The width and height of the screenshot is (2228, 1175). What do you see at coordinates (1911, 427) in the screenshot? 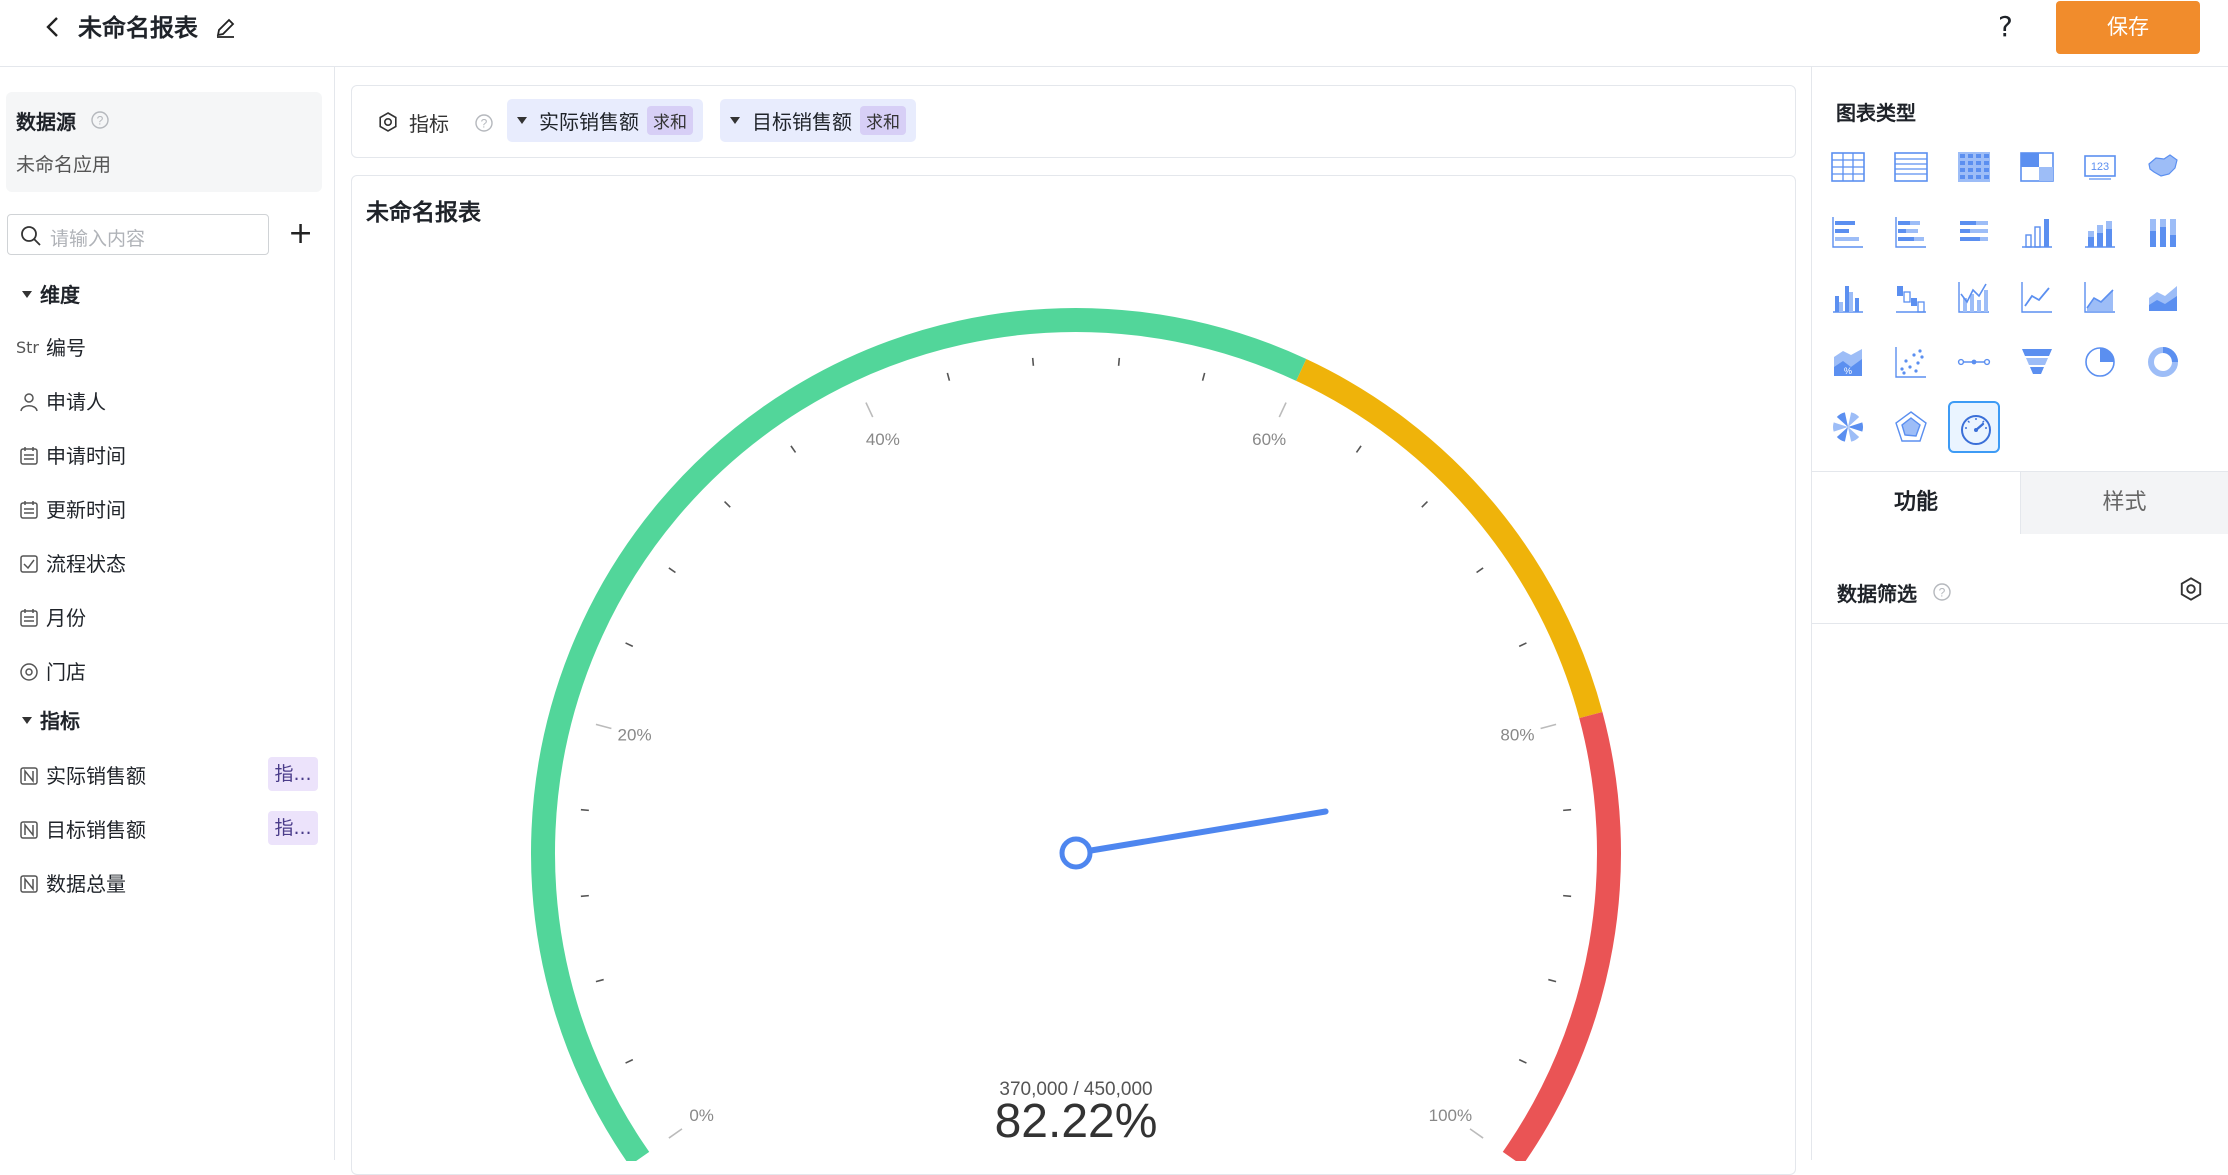
I see `radar-chart-type-button` at bounding box center [1911, 427].